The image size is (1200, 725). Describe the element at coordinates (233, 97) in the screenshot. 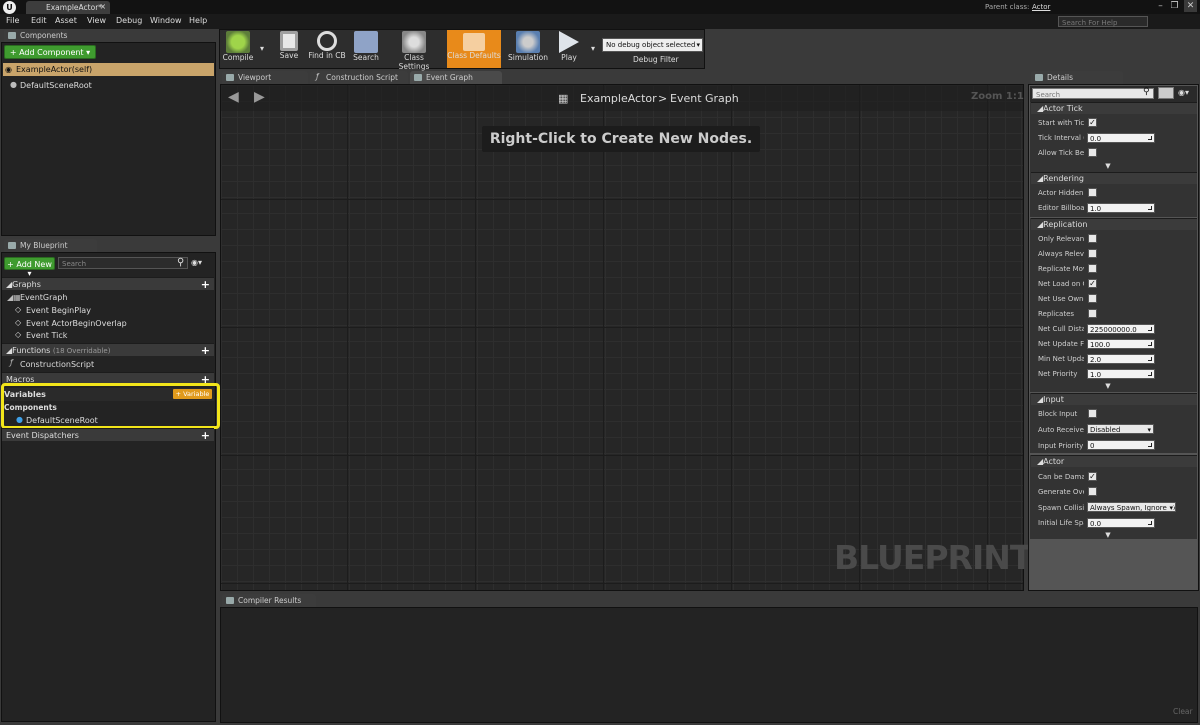

I see `back-arrow-icon: ◀` at that location.